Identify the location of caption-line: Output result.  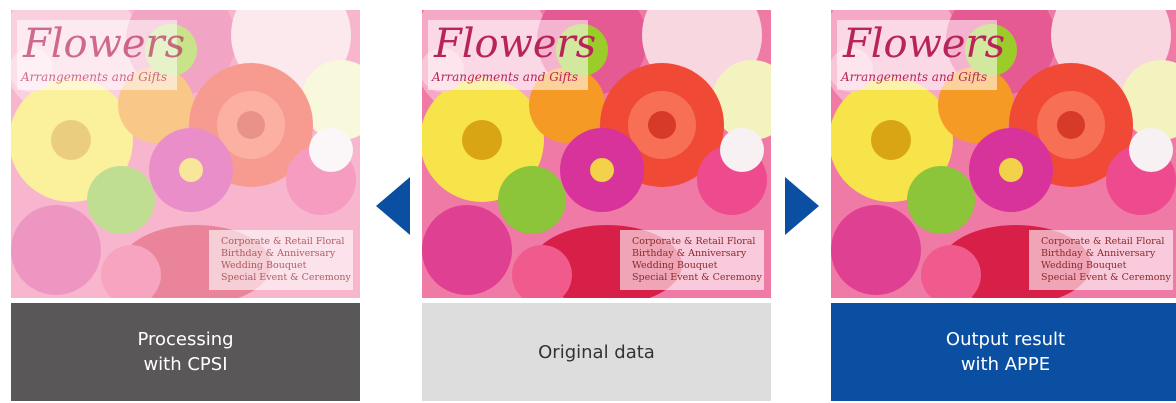
(1005, 339).